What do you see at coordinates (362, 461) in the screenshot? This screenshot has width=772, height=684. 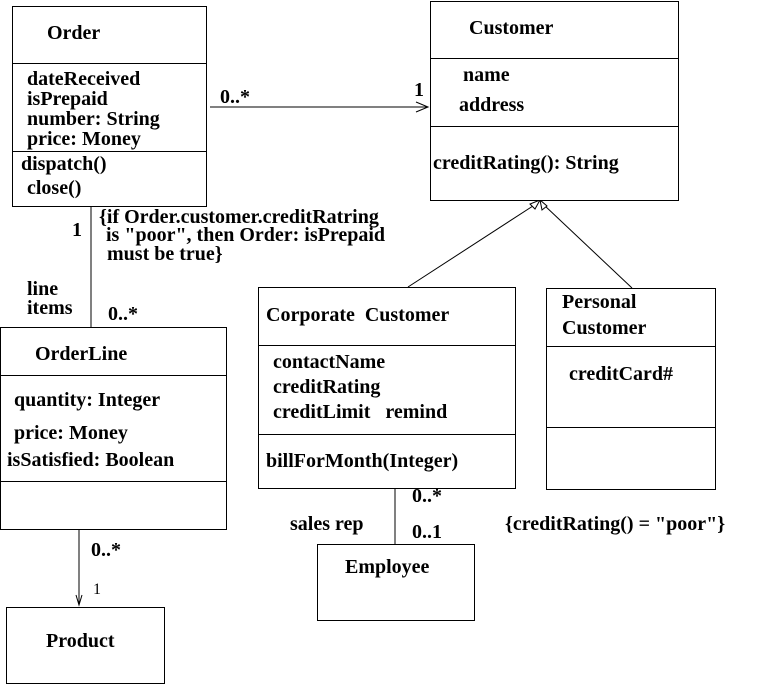 I see `operation: billForMonth(Integer)` at bounding box center [362, 461].